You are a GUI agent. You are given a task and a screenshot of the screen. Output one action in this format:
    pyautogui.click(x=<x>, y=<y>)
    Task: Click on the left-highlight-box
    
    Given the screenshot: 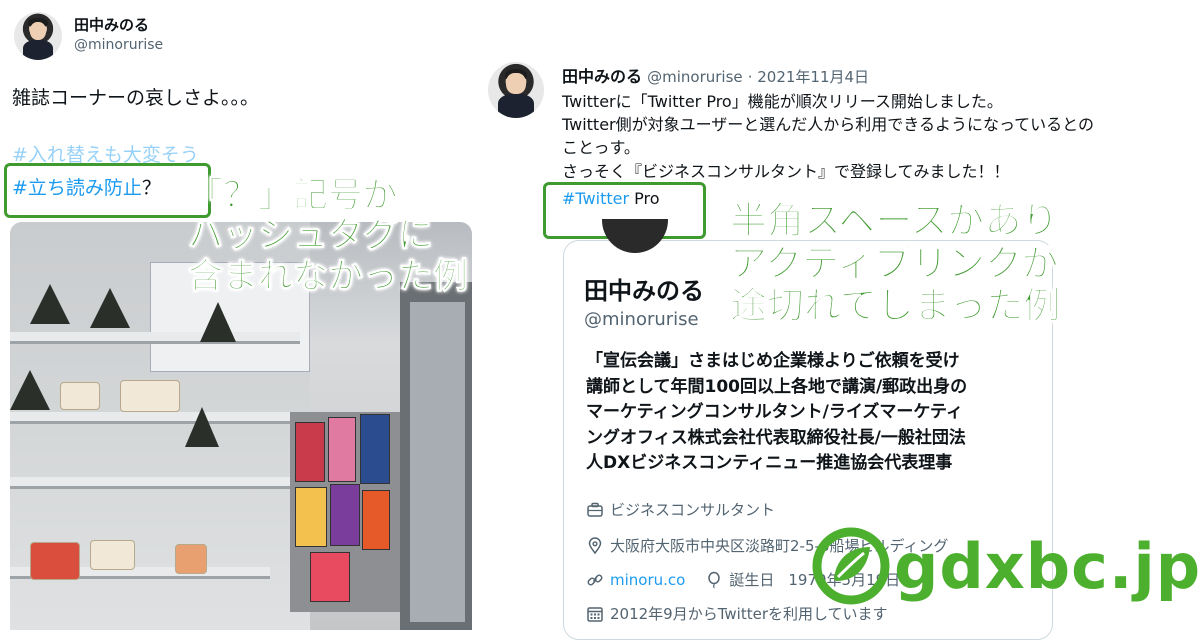 What is the action you would take?
    pyautogui.click(x=107, y=190)
    